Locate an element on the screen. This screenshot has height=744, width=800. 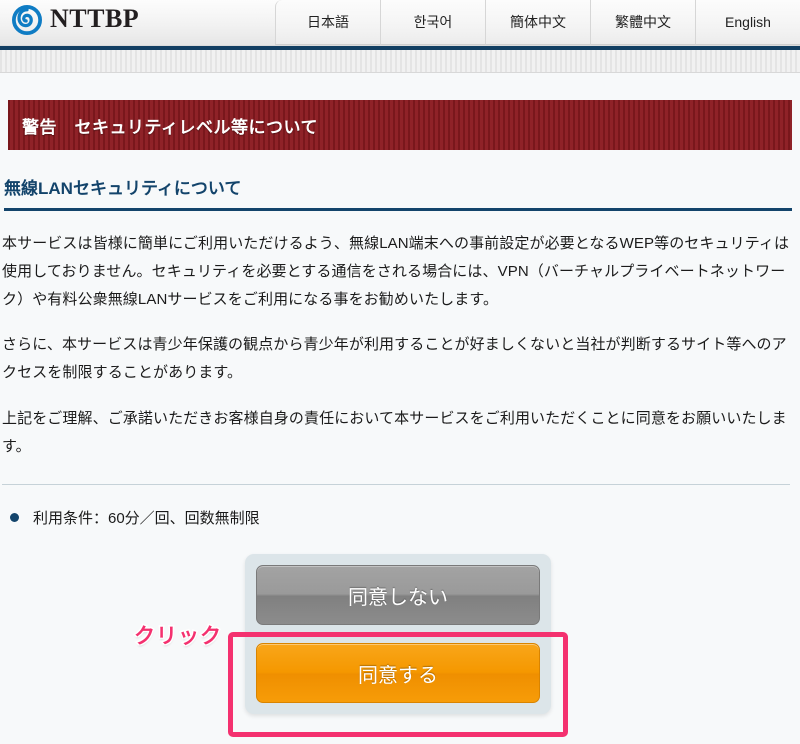
disagree-button: 同意しない is located at coordinates (398, 595).